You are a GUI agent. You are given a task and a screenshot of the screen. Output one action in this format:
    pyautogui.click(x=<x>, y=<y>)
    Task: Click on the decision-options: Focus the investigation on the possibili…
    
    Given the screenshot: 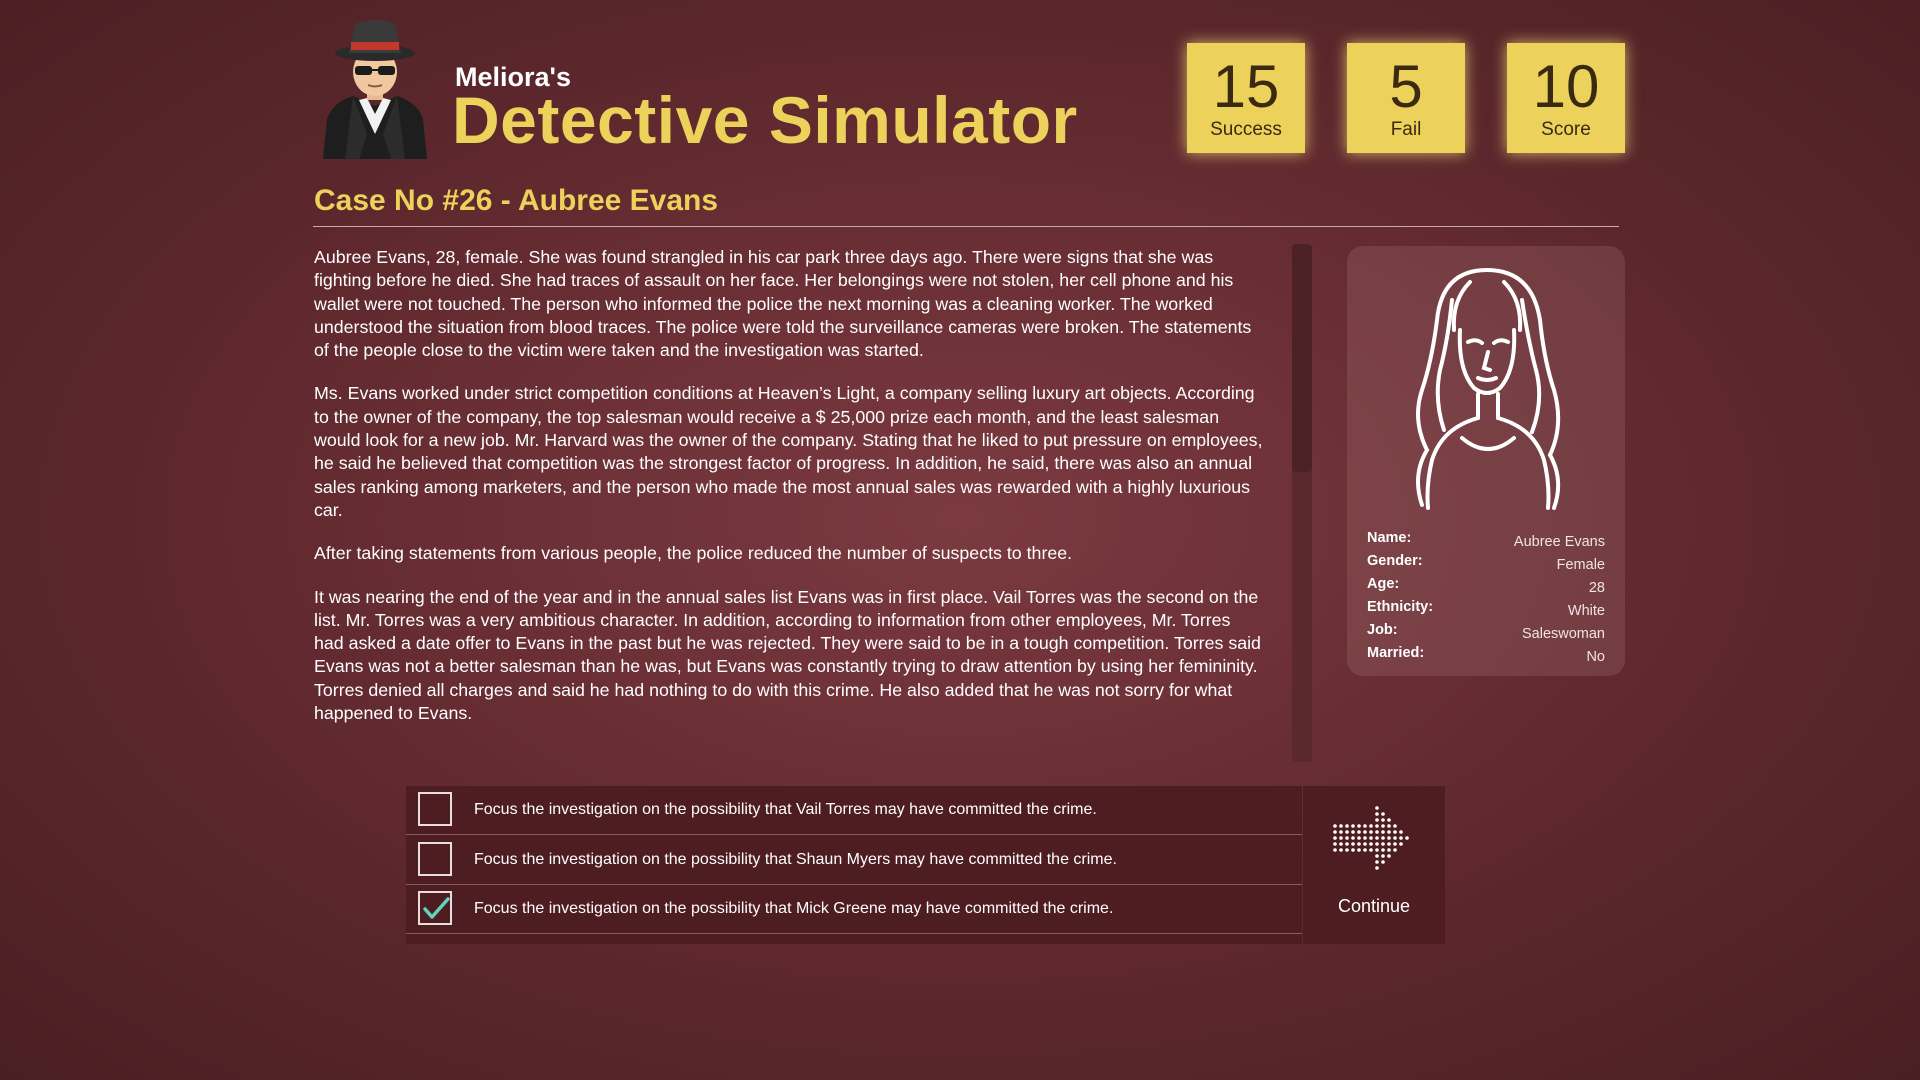 What is the action you would take?
    pyautogui.click(x=854, y=865)
    